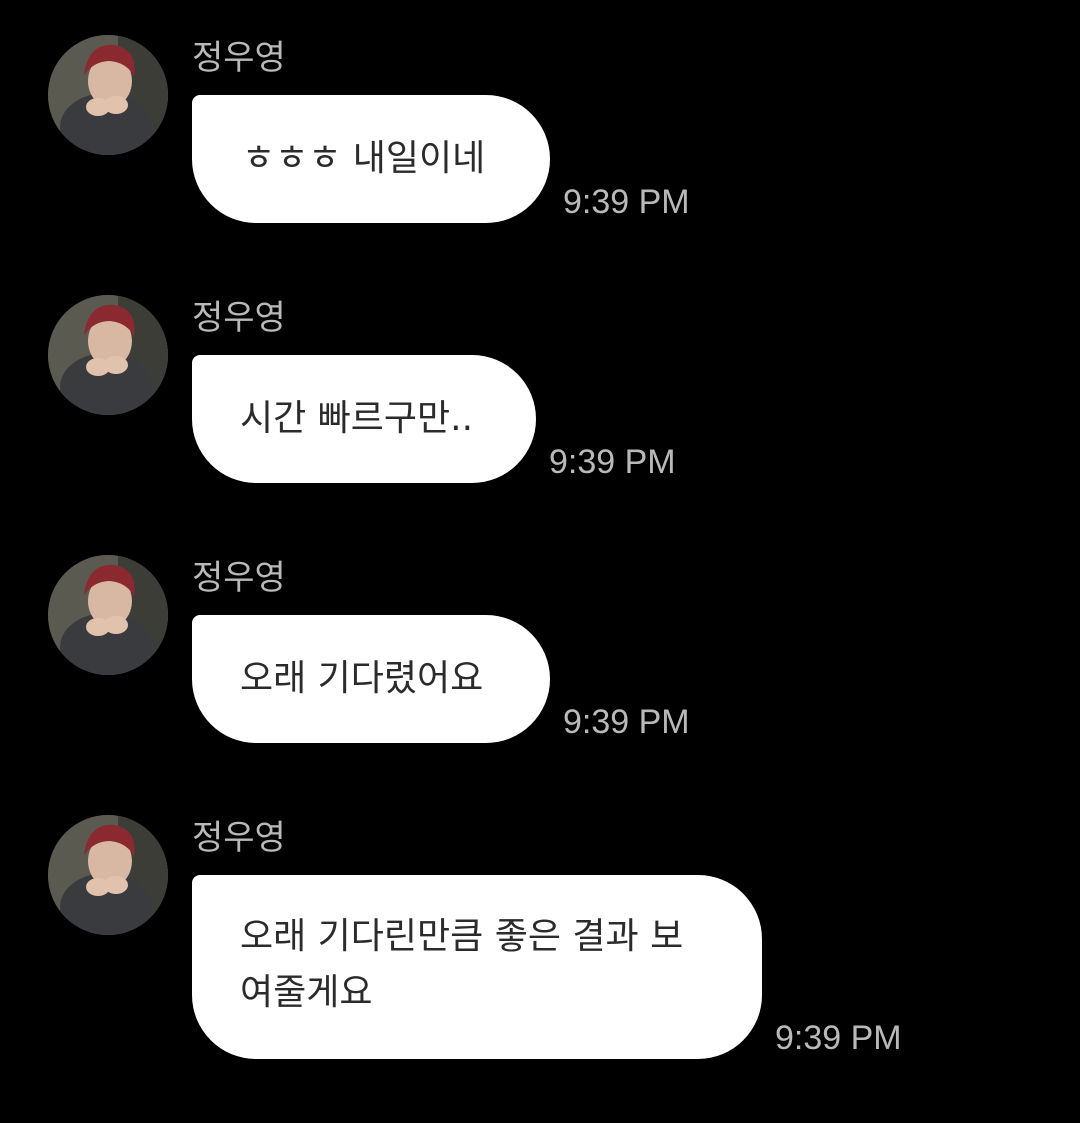 This screenshot has width=1080, height=1123. I want to click on message-bubble: 시간 빠르구만.., so click(364, 419).